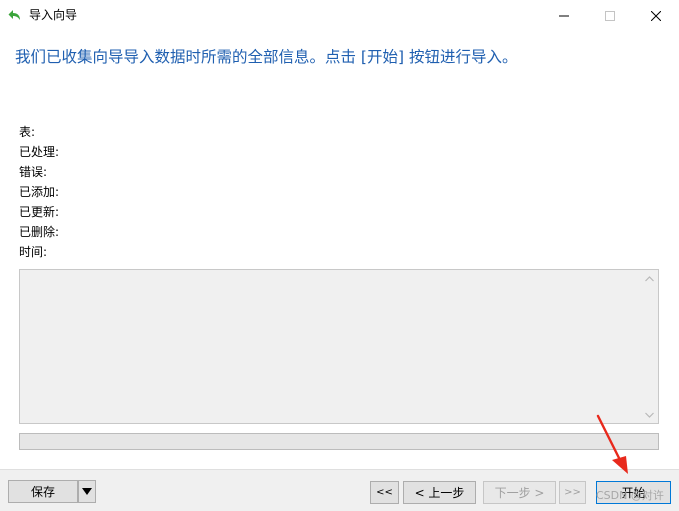 The image size is (679, 511). Describe the element at coordinates (519, 492) in the screenshot. I see `next-step-button: 下一步 >` at that location.